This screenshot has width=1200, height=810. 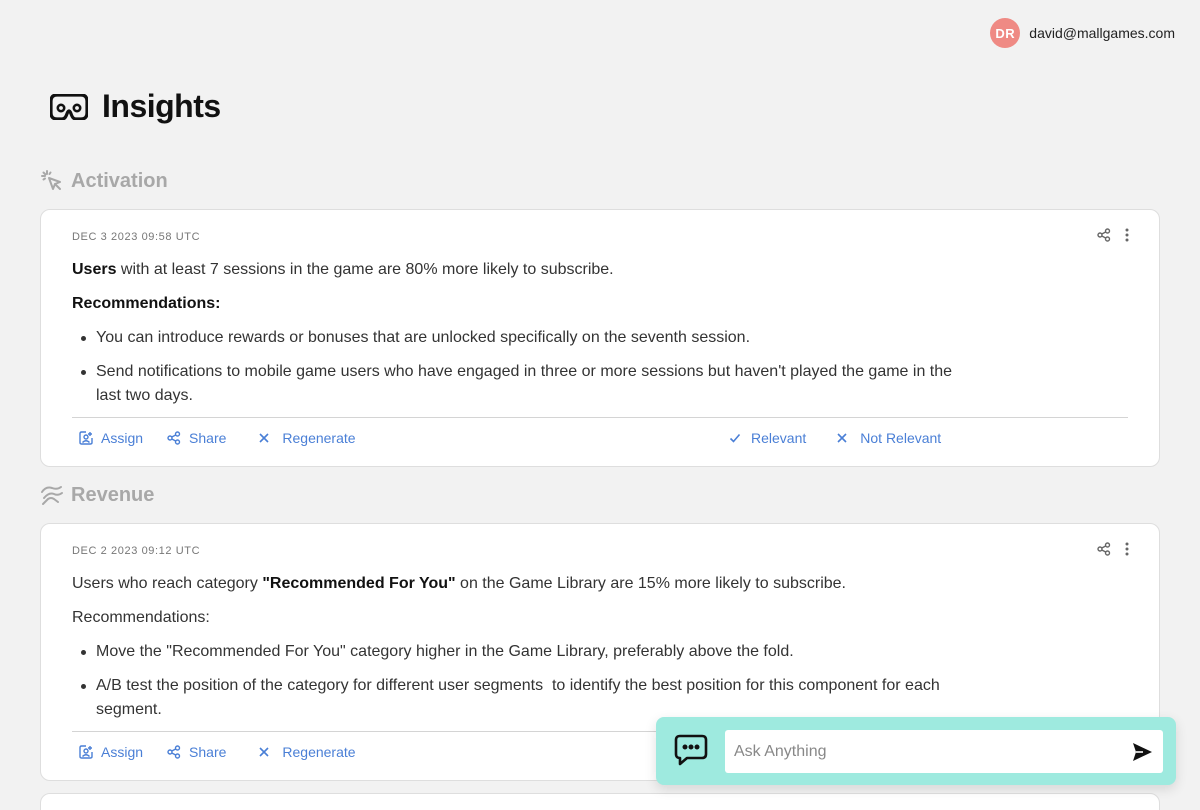 What do you see at coordinates (113, 494) in the screenshot?
I see `section-title-label: Revenue` at bounding box center [113, 494].